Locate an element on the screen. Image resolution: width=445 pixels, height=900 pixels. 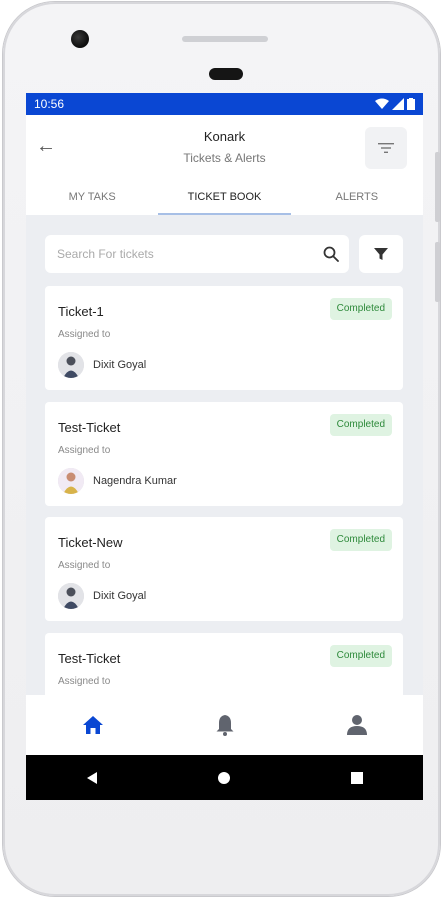
filter-button is located at coordinates (381, 254).